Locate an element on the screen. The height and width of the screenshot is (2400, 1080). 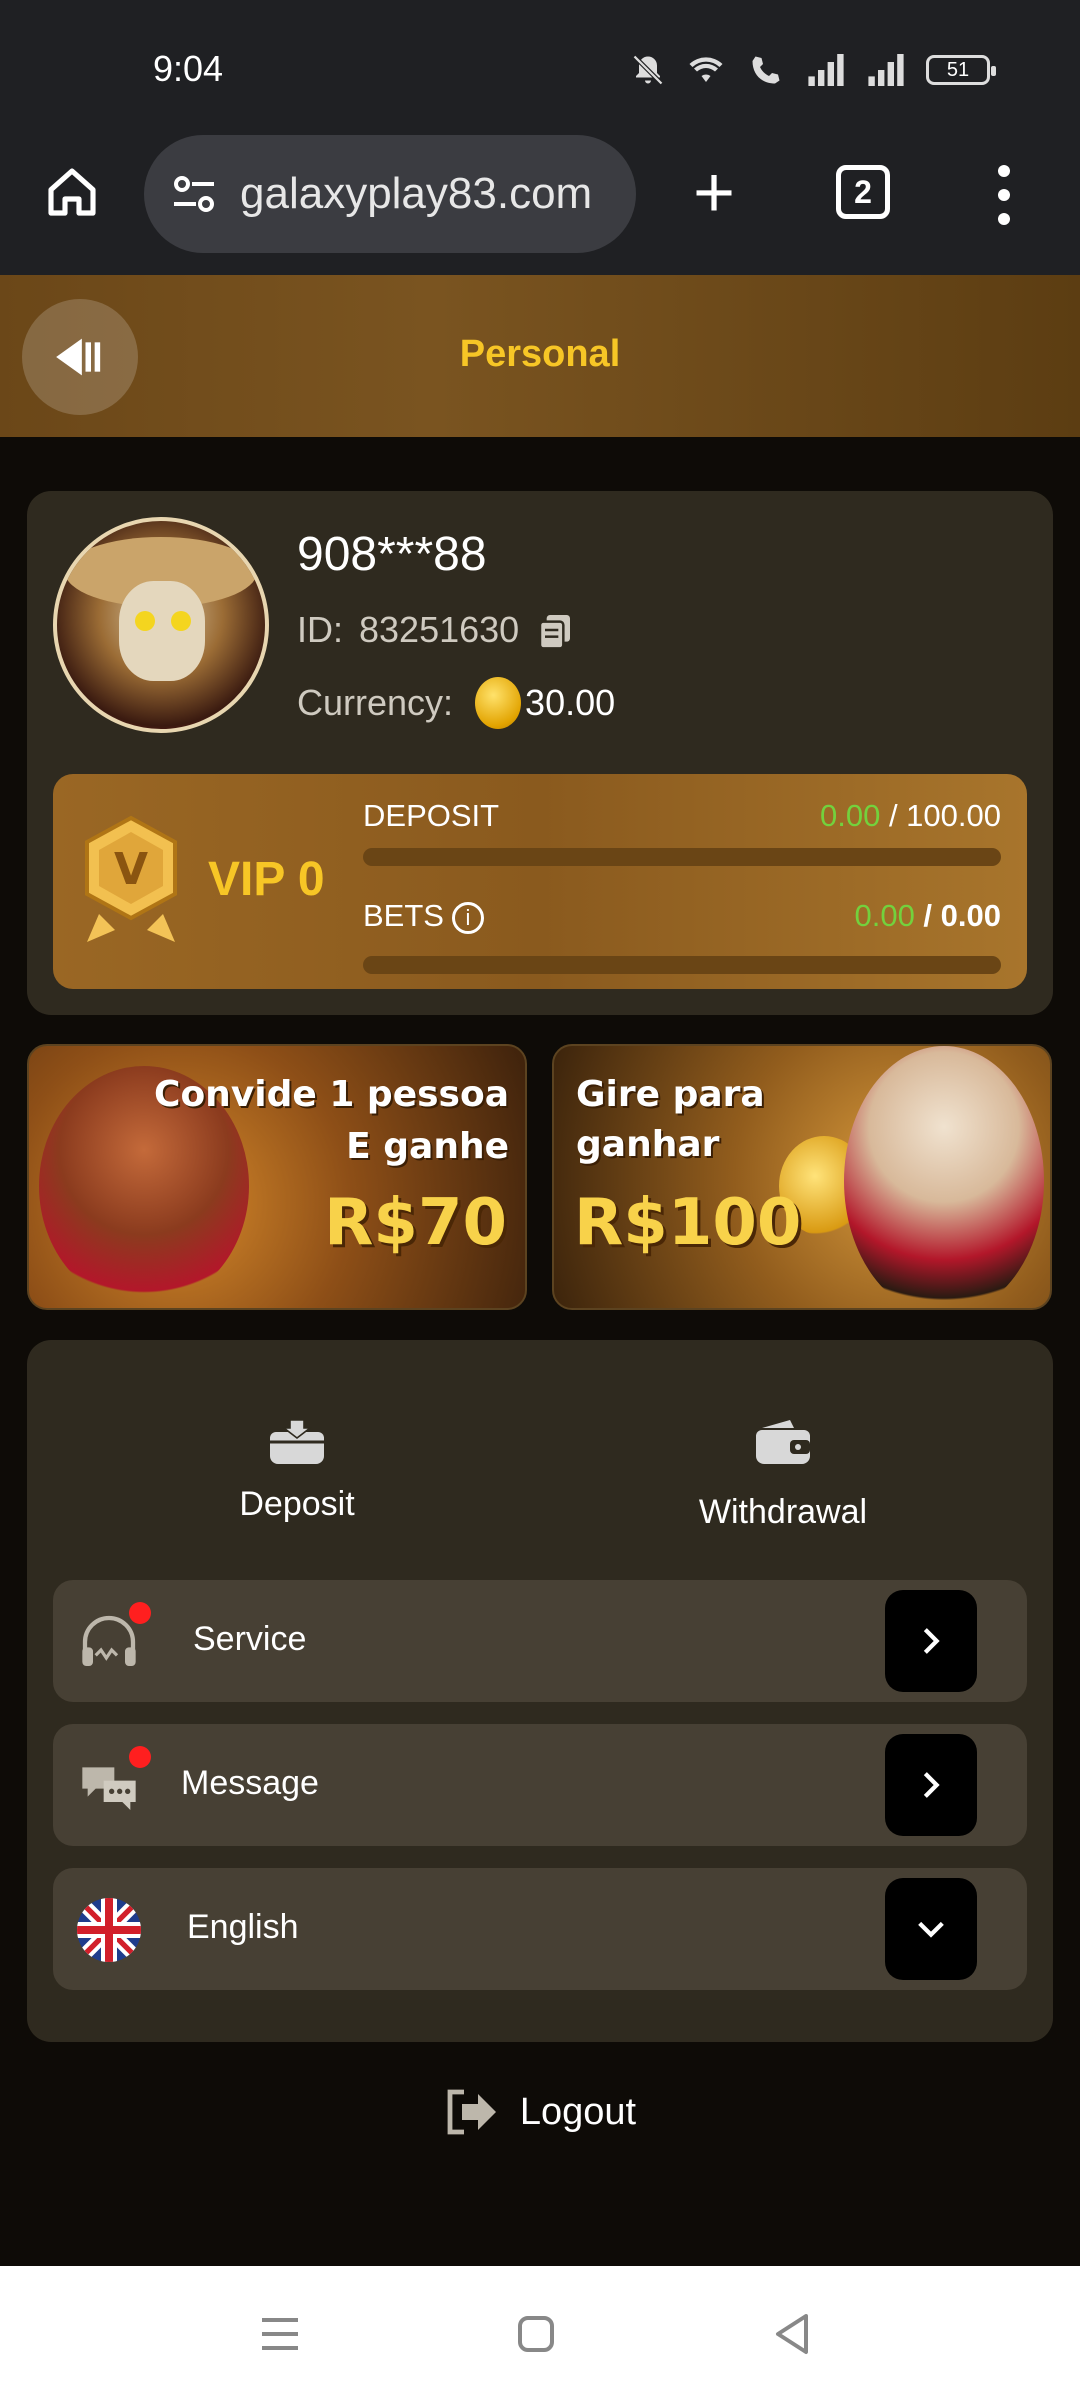
bets-current: 0.00 is located at coordinates (884, 915).